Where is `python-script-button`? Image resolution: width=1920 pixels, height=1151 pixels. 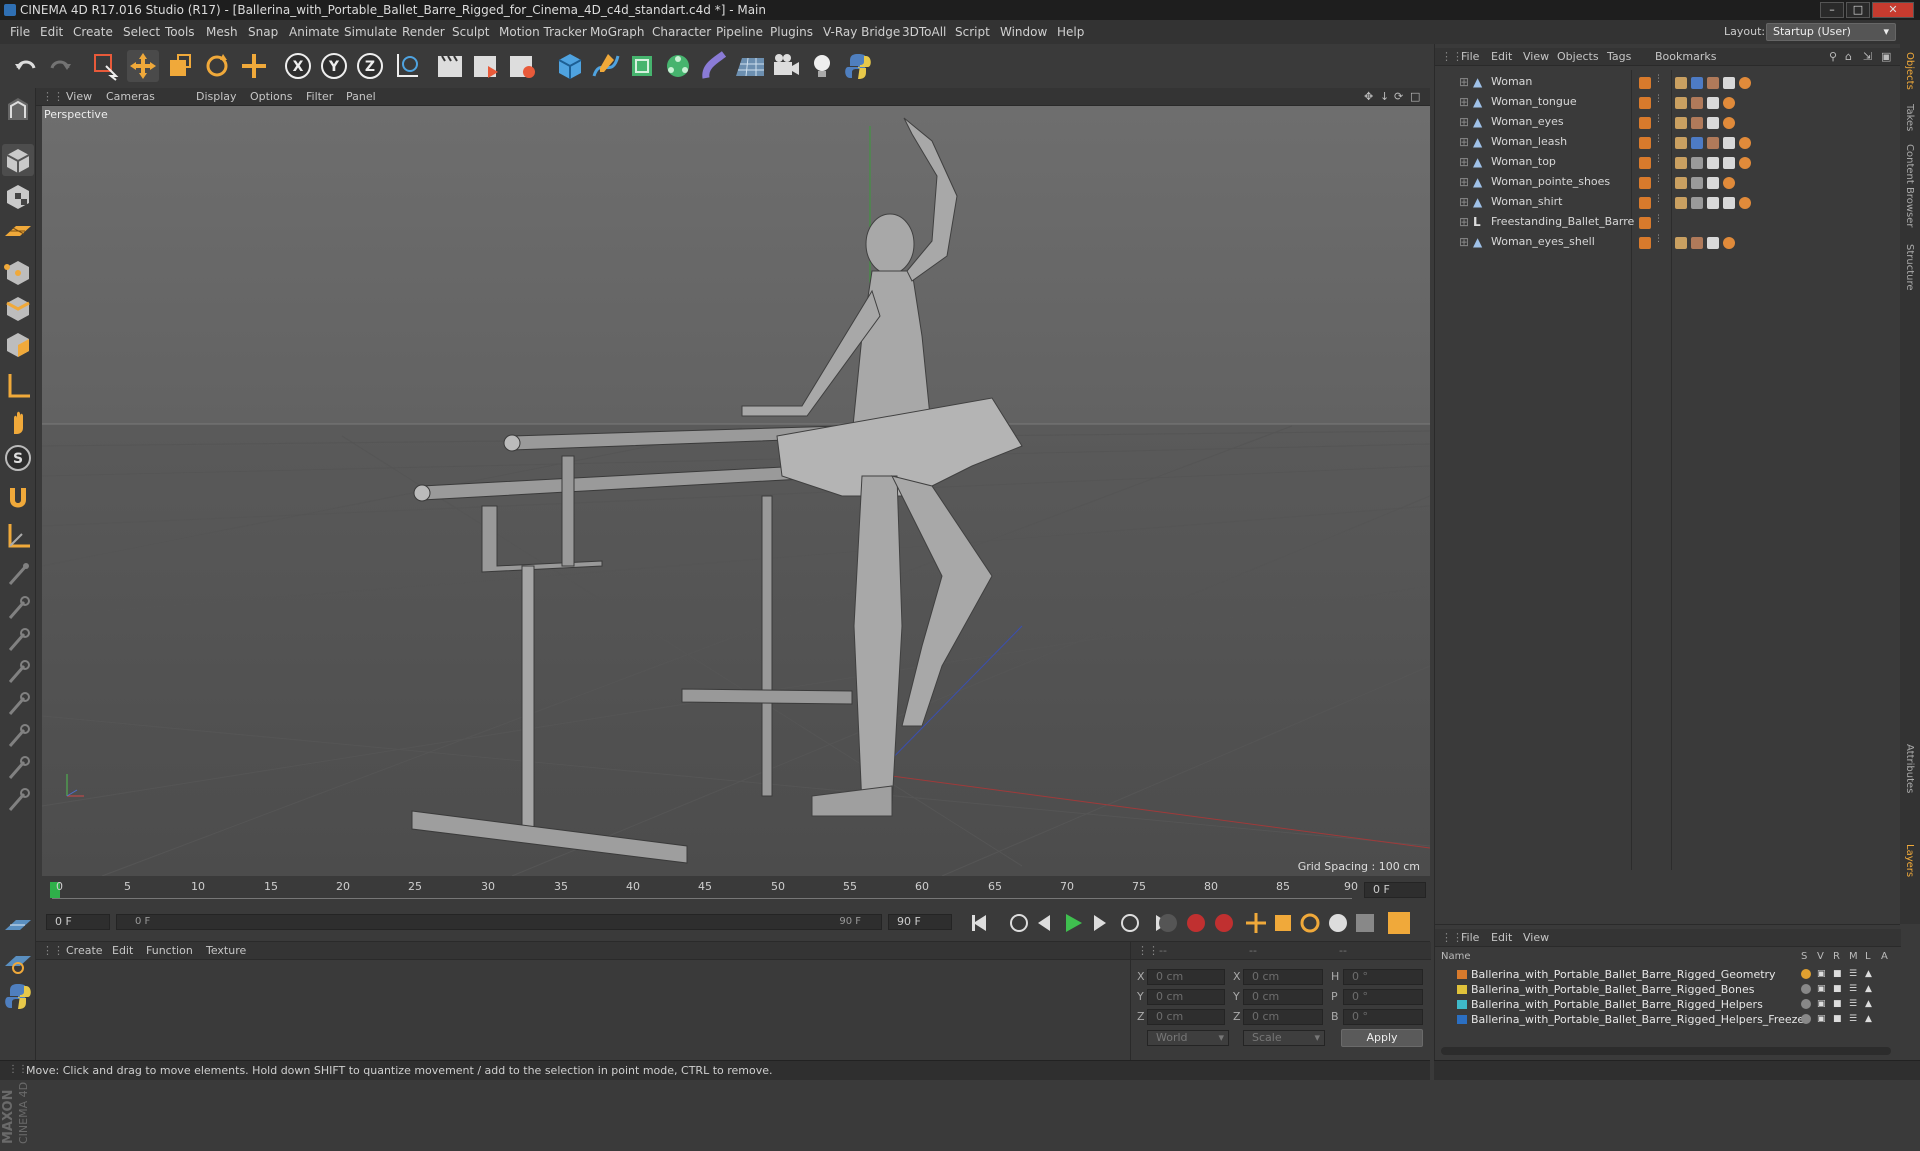
python-script-button is located at coordinates (858, 66).